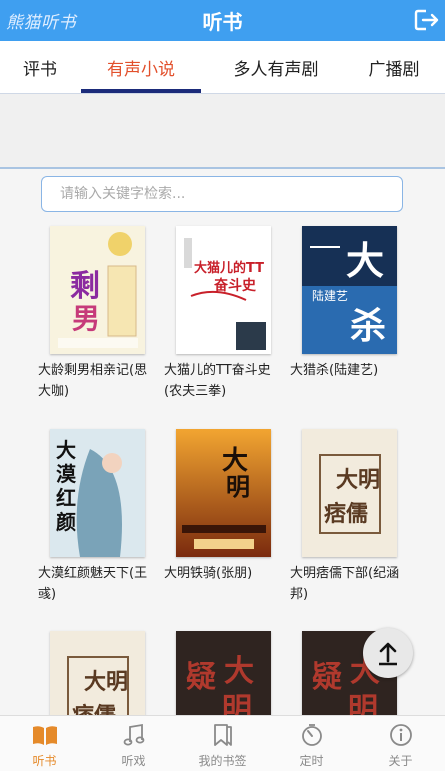 The width and height of the screenshot is (445, 771). I want to click on svg-text: 剩, so click(85, 286).